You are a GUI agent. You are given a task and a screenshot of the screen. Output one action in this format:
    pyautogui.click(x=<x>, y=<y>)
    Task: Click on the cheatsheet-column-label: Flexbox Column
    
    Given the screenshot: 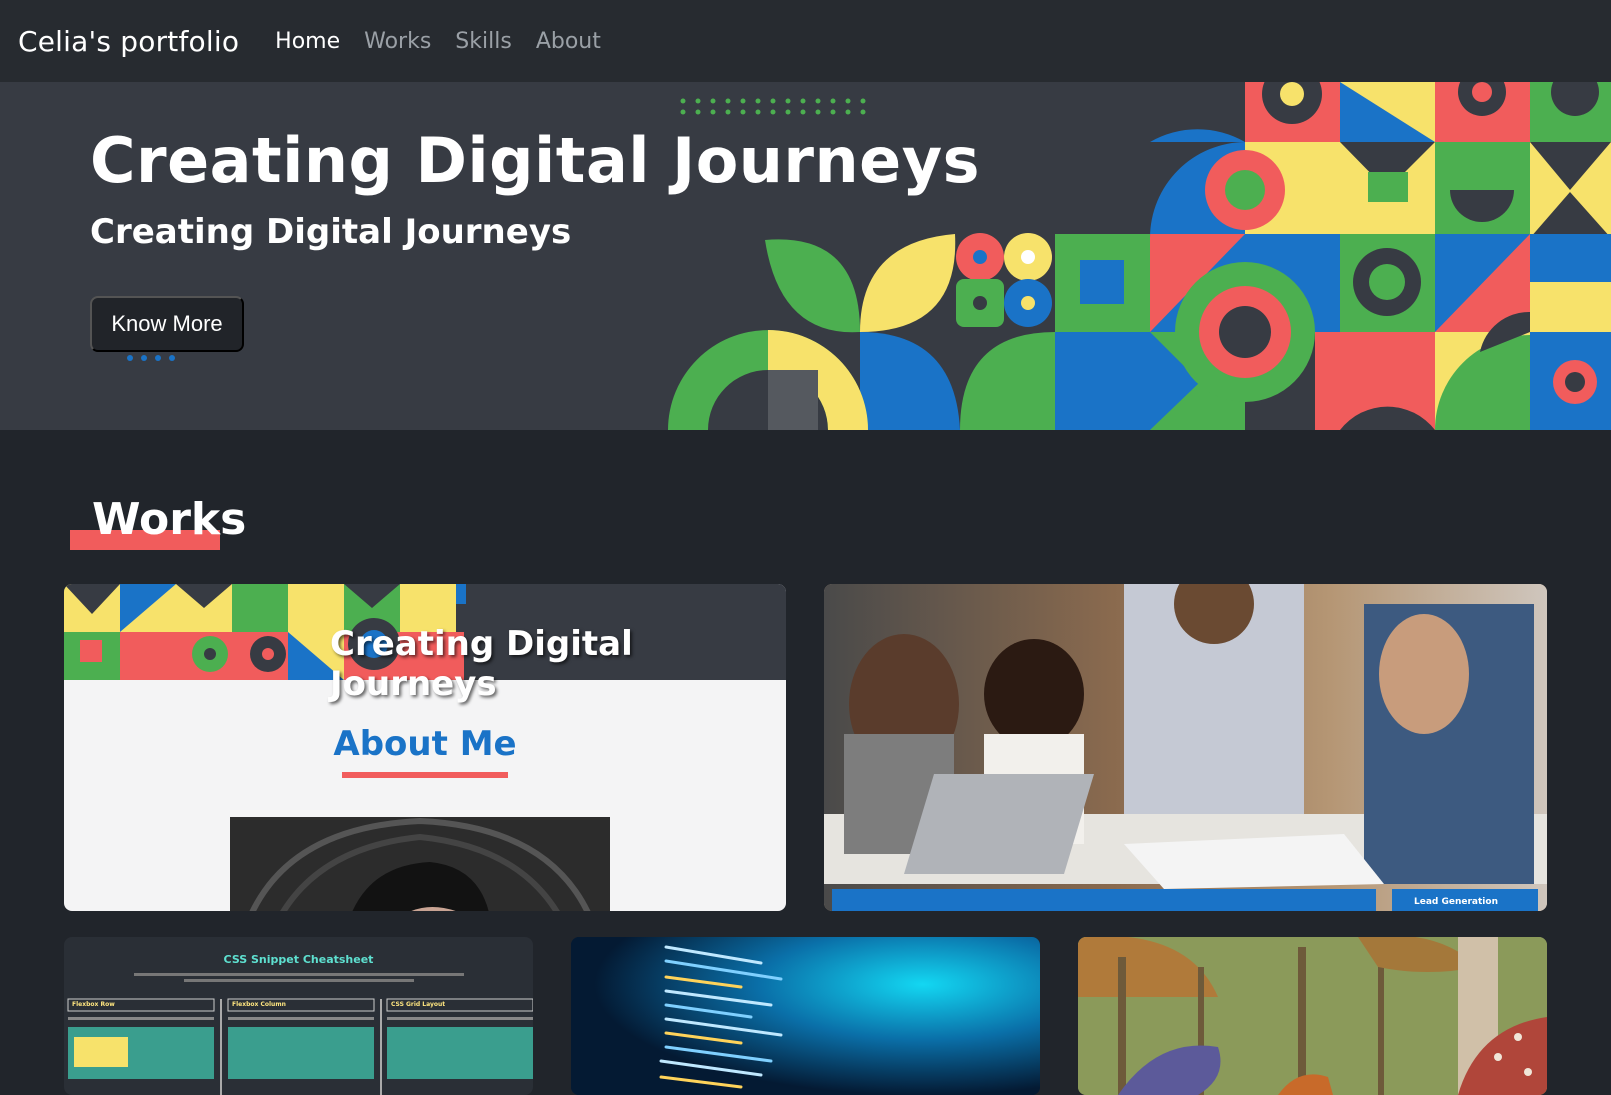 What is the action you would take?
    pyautogui.click(x=259, y=1004)
    